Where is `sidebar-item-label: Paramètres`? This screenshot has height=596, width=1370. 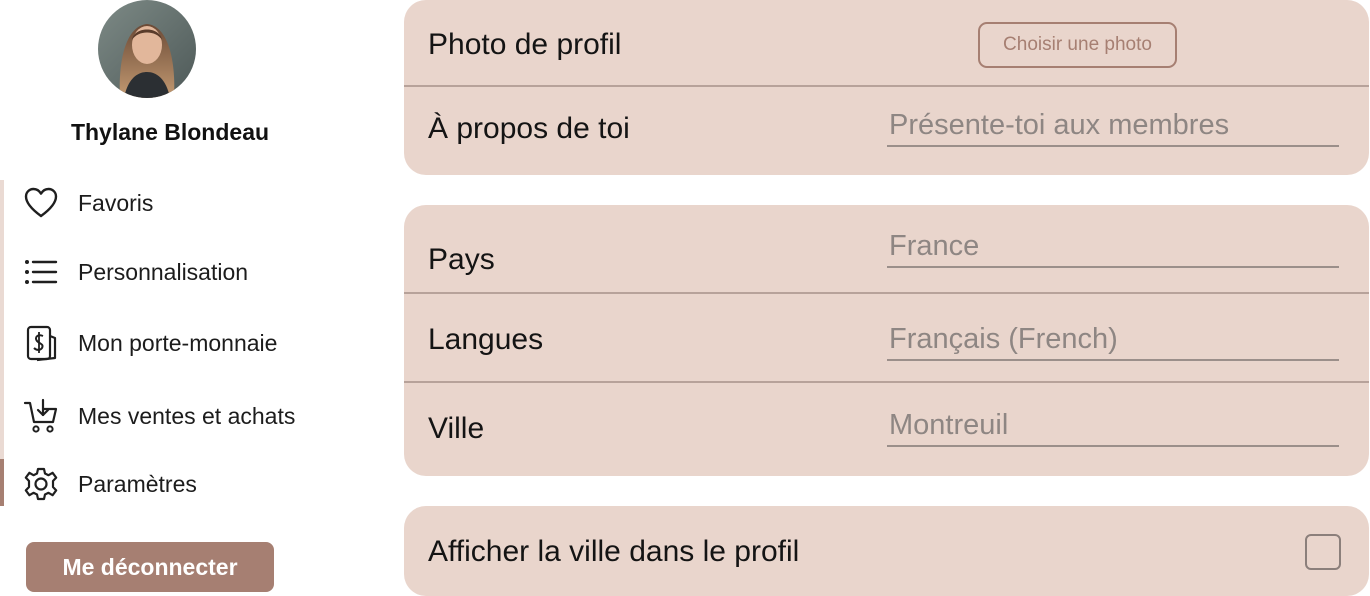
sidebar-item-label: Paramètres is located at coordinates (137, 483).